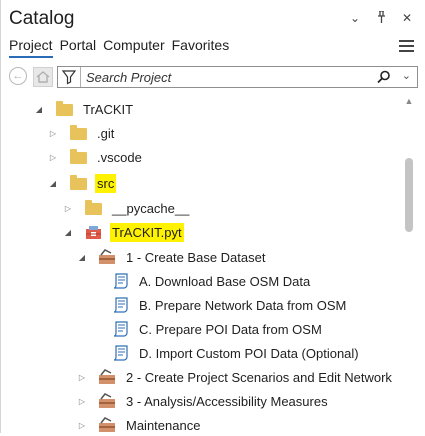 The image size is (425, 436). What do you see at coordinates (407, 18) in the screenshot?
I see `close-icon: ✕` at bounding box center [407, 18].